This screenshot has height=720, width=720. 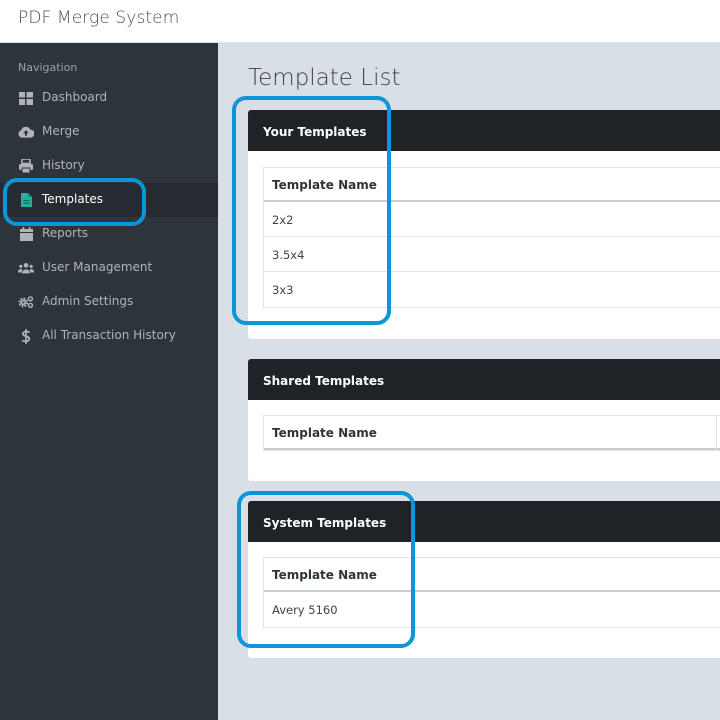 I want to click on top-bar: PDF Merge System, so click(x=360, y=21).